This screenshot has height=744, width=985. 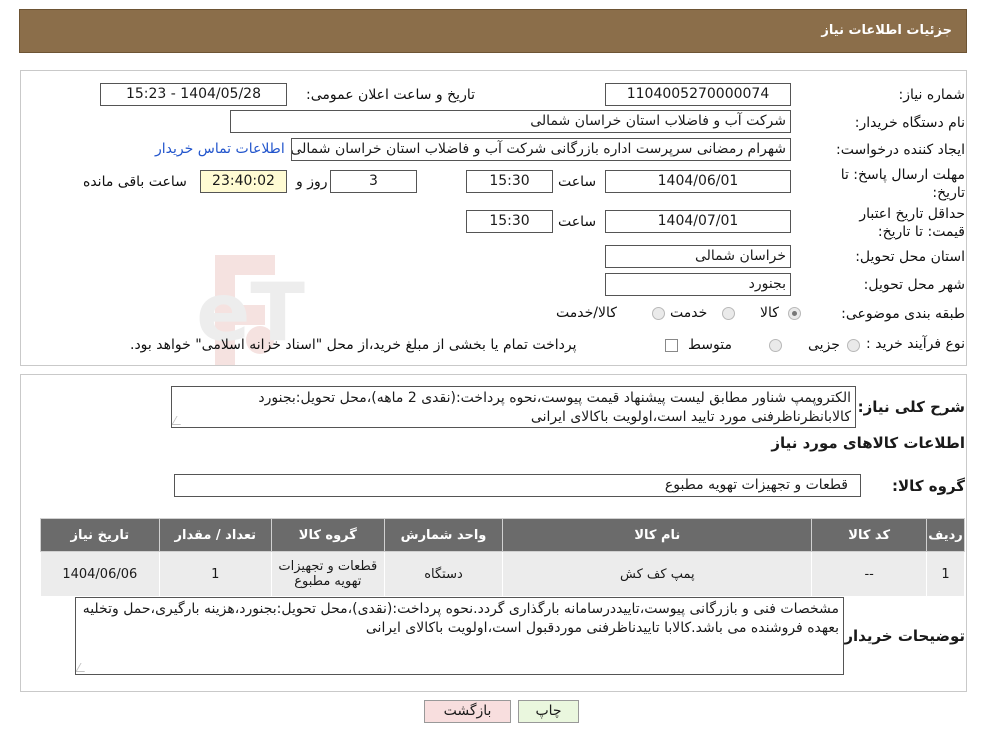 What do you see at coordinates (689, 313) in the screenshot?
I see `category-option-service: خدمت` at bounding box center [689, 313].